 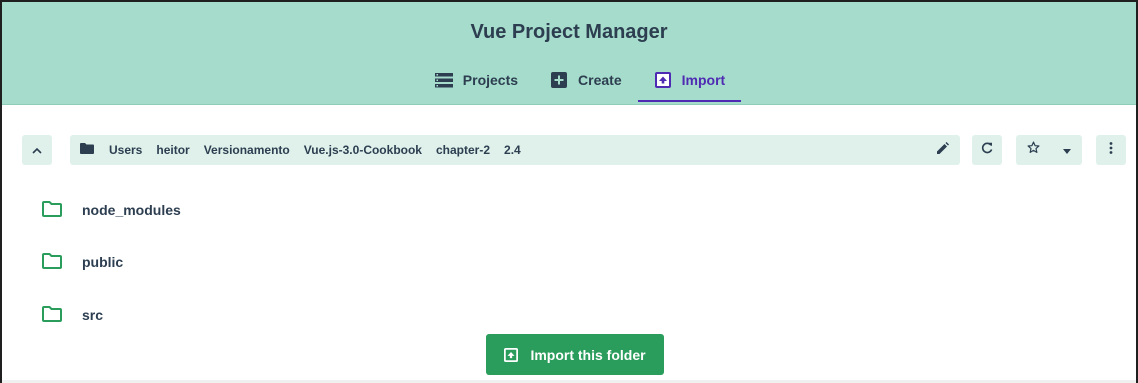 I want to click on tab-projects: Projects, so click(x=476, y=88).